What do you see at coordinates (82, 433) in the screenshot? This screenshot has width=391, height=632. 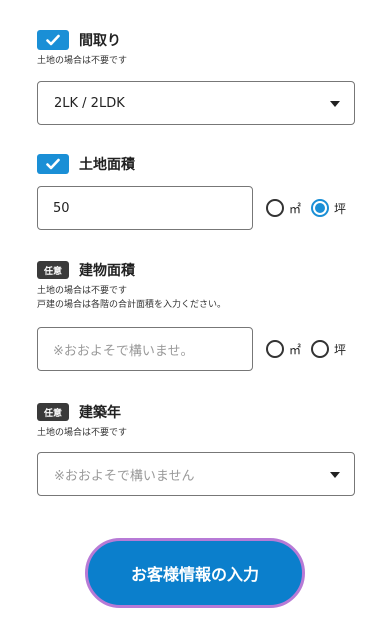 I see `chikunen-note: 土地の場合は不要です` at bounding box center [82, 433].